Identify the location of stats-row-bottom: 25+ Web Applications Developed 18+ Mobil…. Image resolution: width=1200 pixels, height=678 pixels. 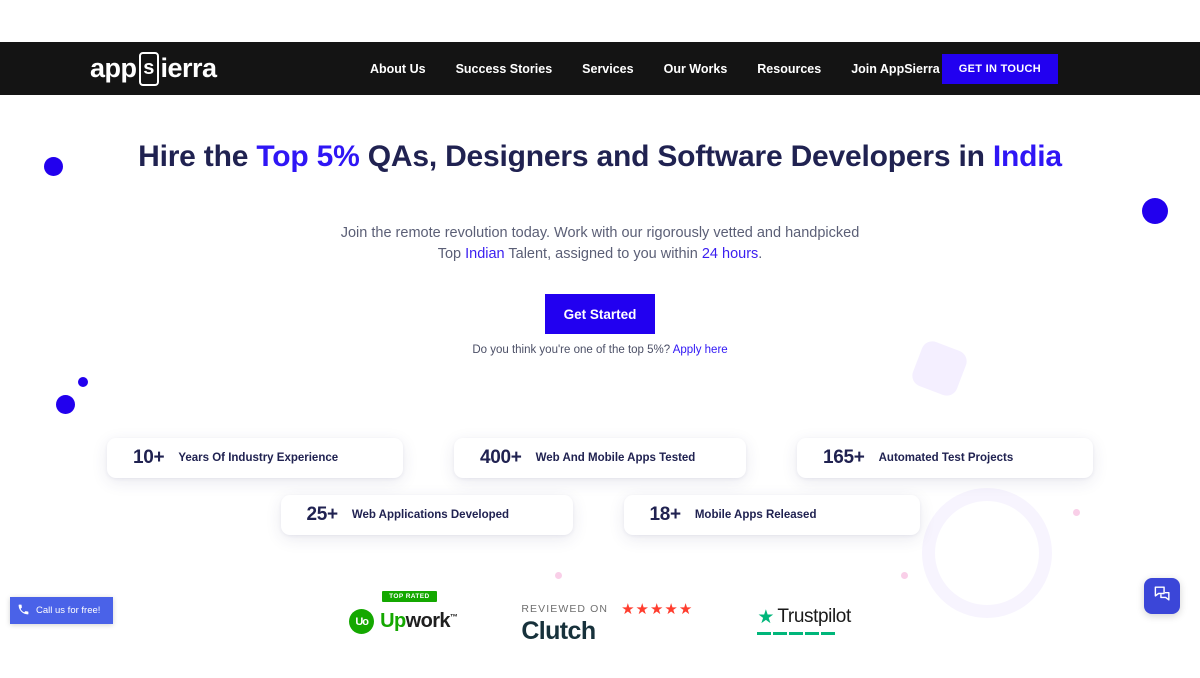
(600, 515).